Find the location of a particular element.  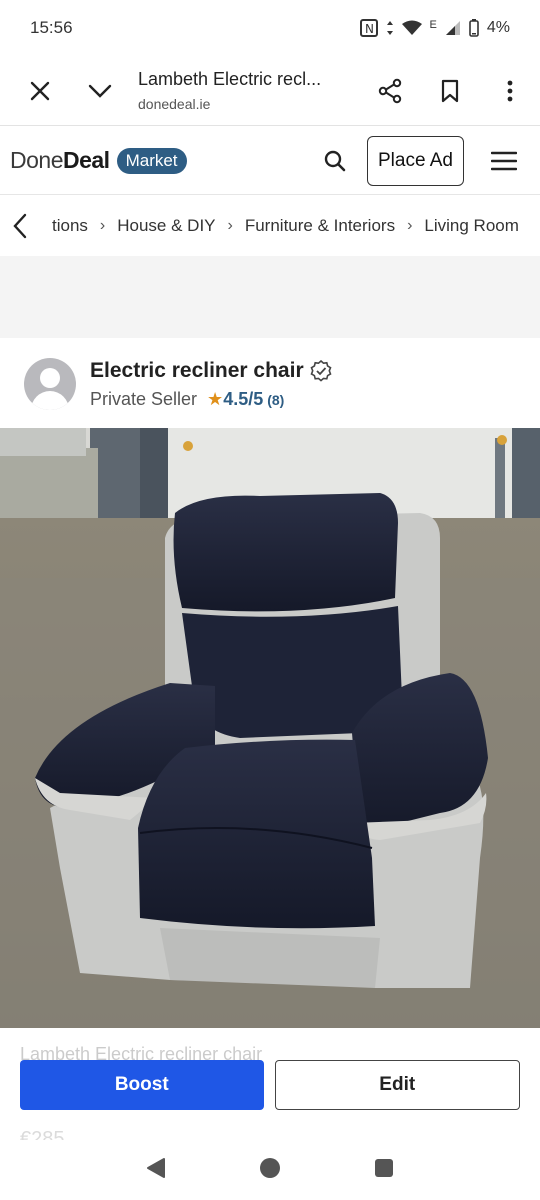

logo-done: Done is located at coordinates (36, 160).